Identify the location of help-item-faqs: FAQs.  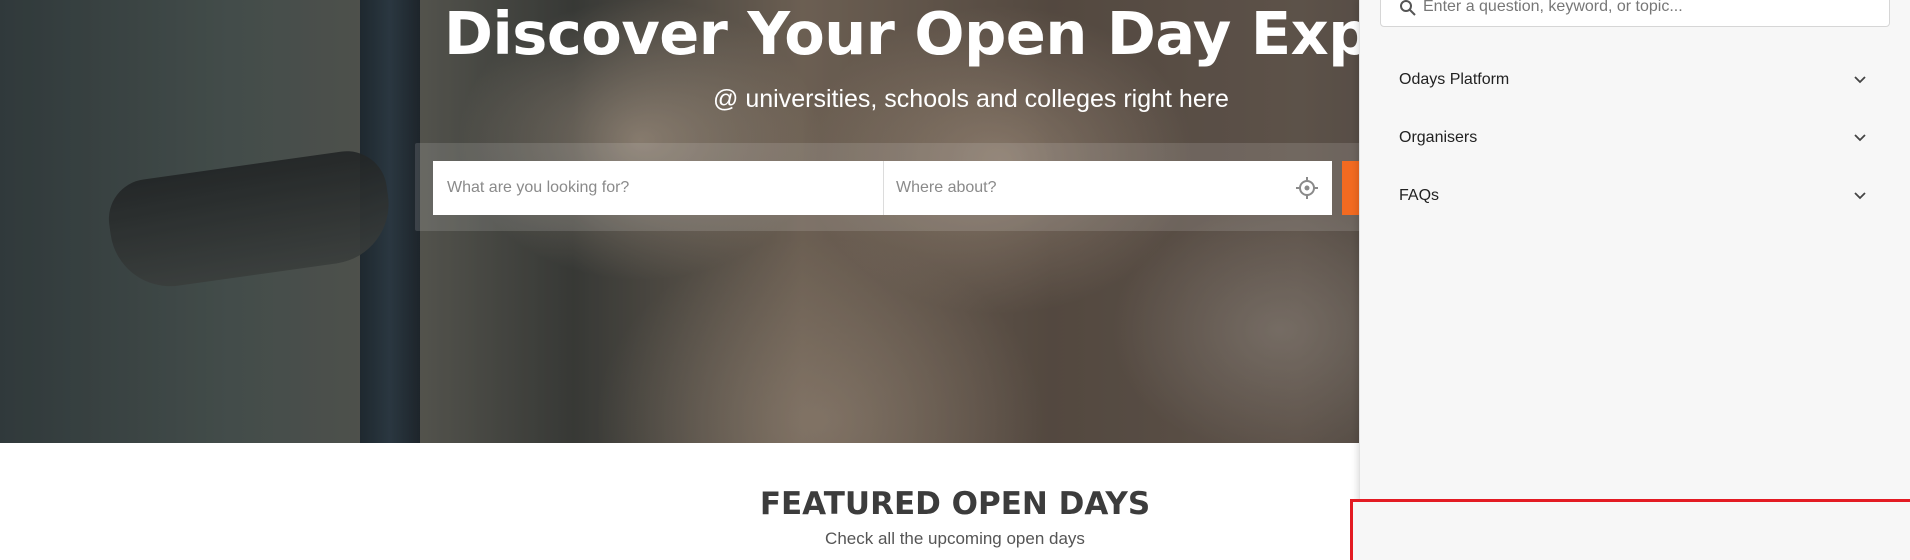
(1635, 196).